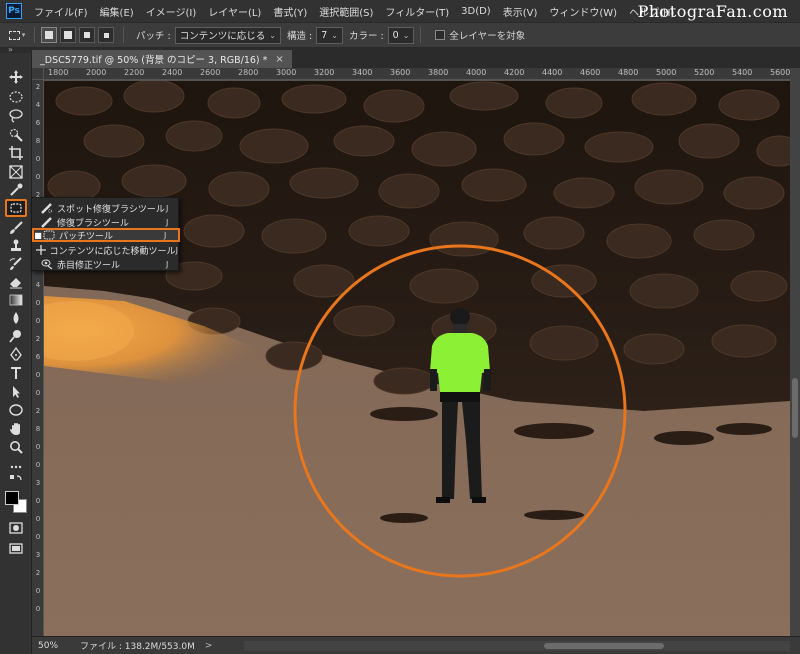  Describe the element at coordinates (137, 647) in the screenshot. I see `document-size-info: ファイル : 138.2M/553.0M` at that location.